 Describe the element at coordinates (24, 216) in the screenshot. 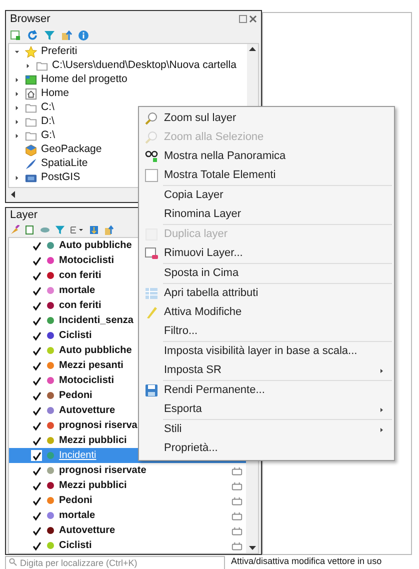

I see `panel-title: Layer` at that location.